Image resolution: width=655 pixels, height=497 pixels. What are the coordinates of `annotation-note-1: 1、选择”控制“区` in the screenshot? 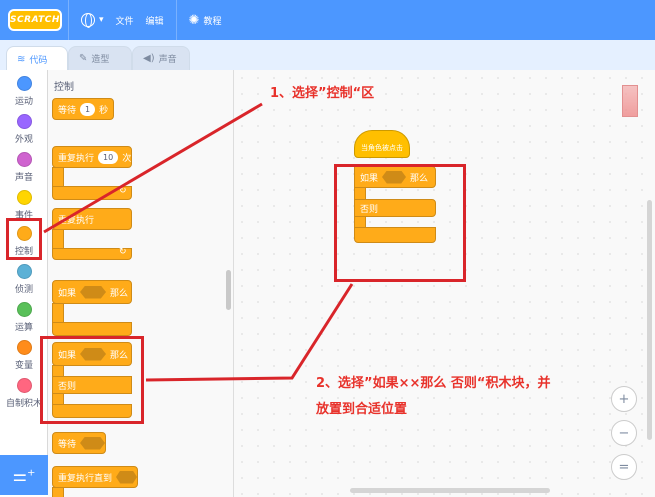 It's located at (322, 93).